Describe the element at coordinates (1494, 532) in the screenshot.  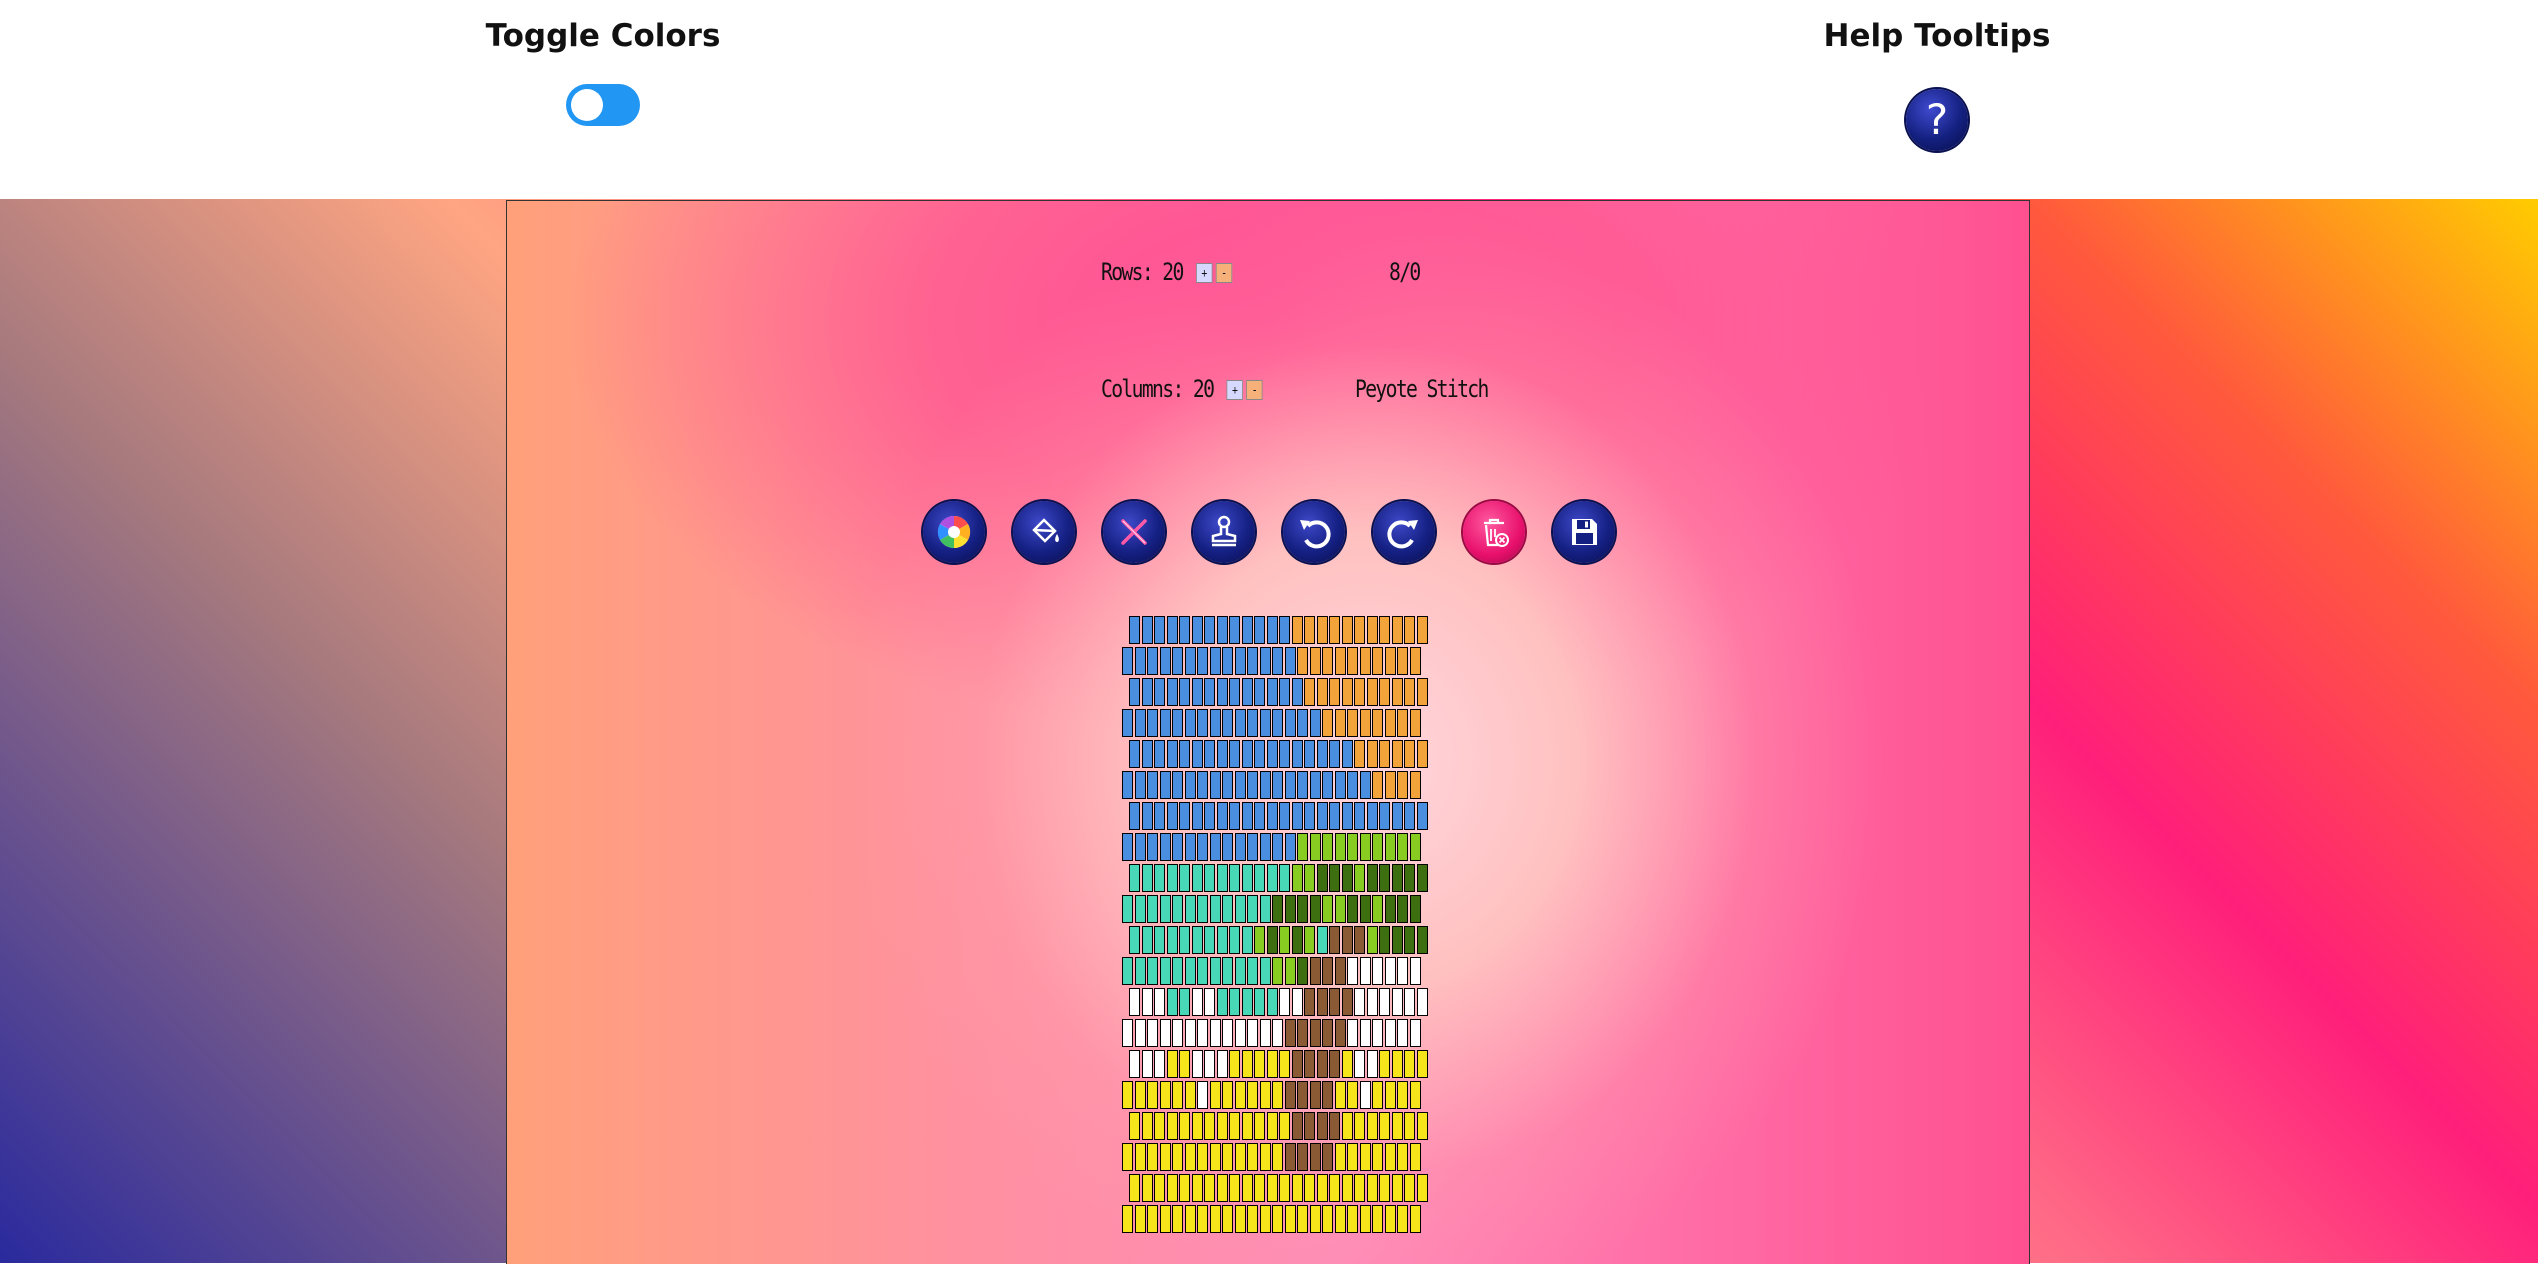
I see `clear-button` at that location.